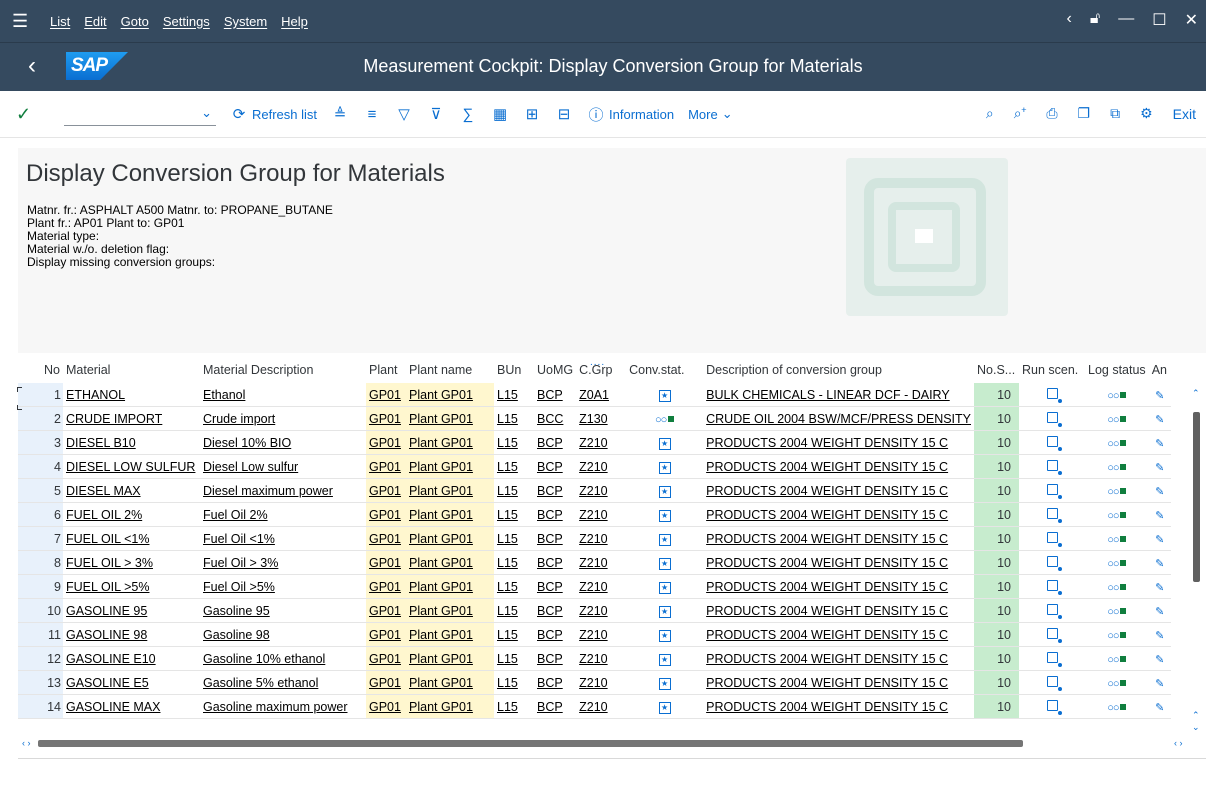 This screenshot has height=797, width=1206. I want to click on conversion-group-link: Z0A1, so click(601, 395).